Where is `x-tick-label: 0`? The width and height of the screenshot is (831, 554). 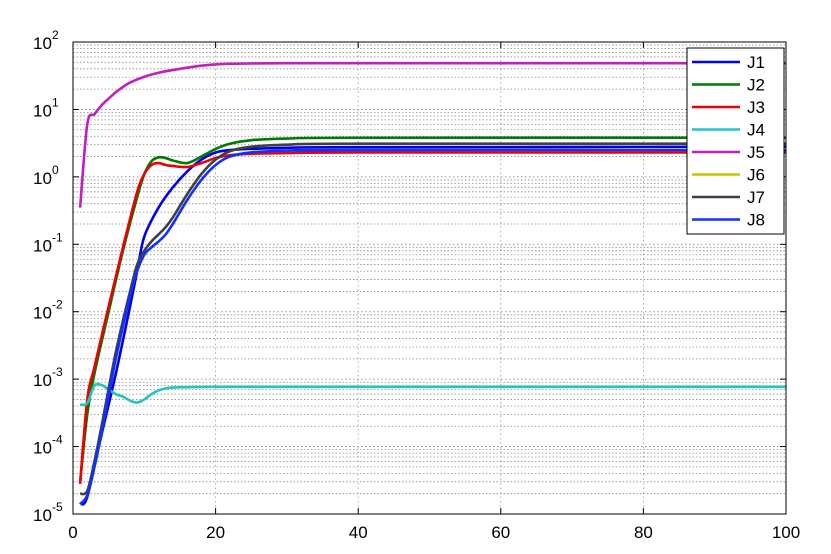 x-tick-label: 0 is located at coordinates (72, 532).